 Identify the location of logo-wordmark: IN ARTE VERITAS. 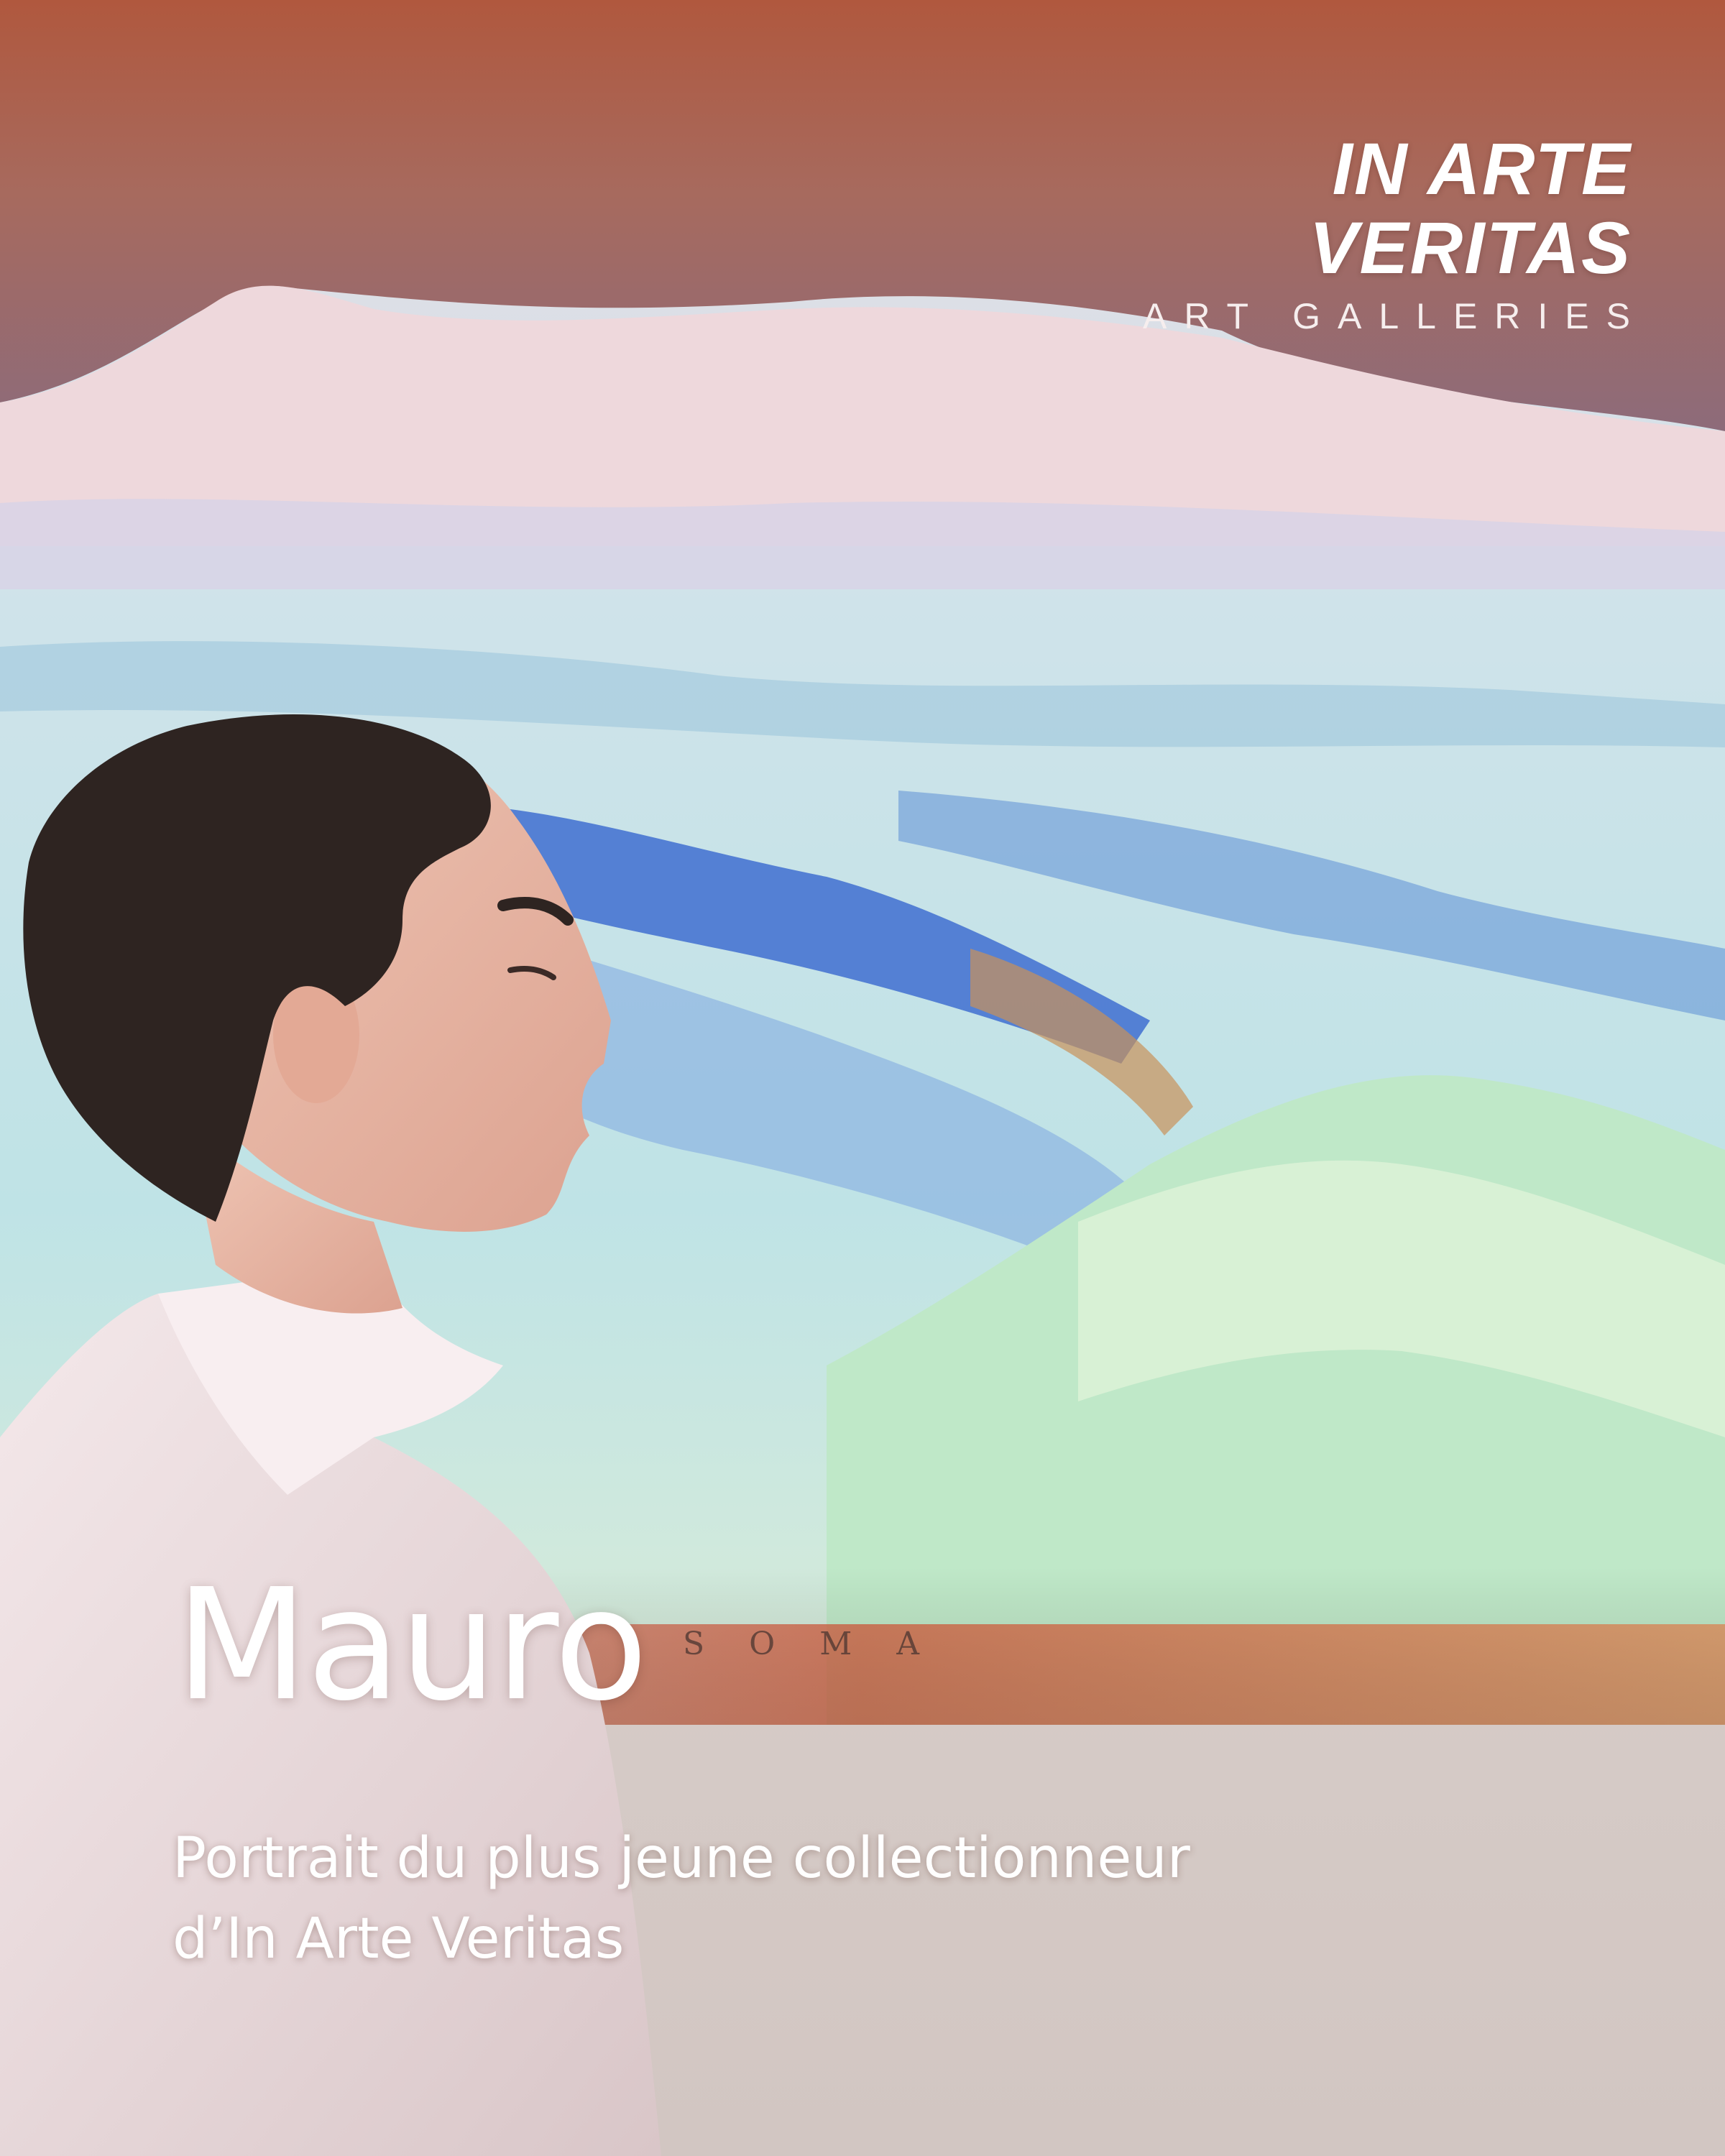
(1470, 209).